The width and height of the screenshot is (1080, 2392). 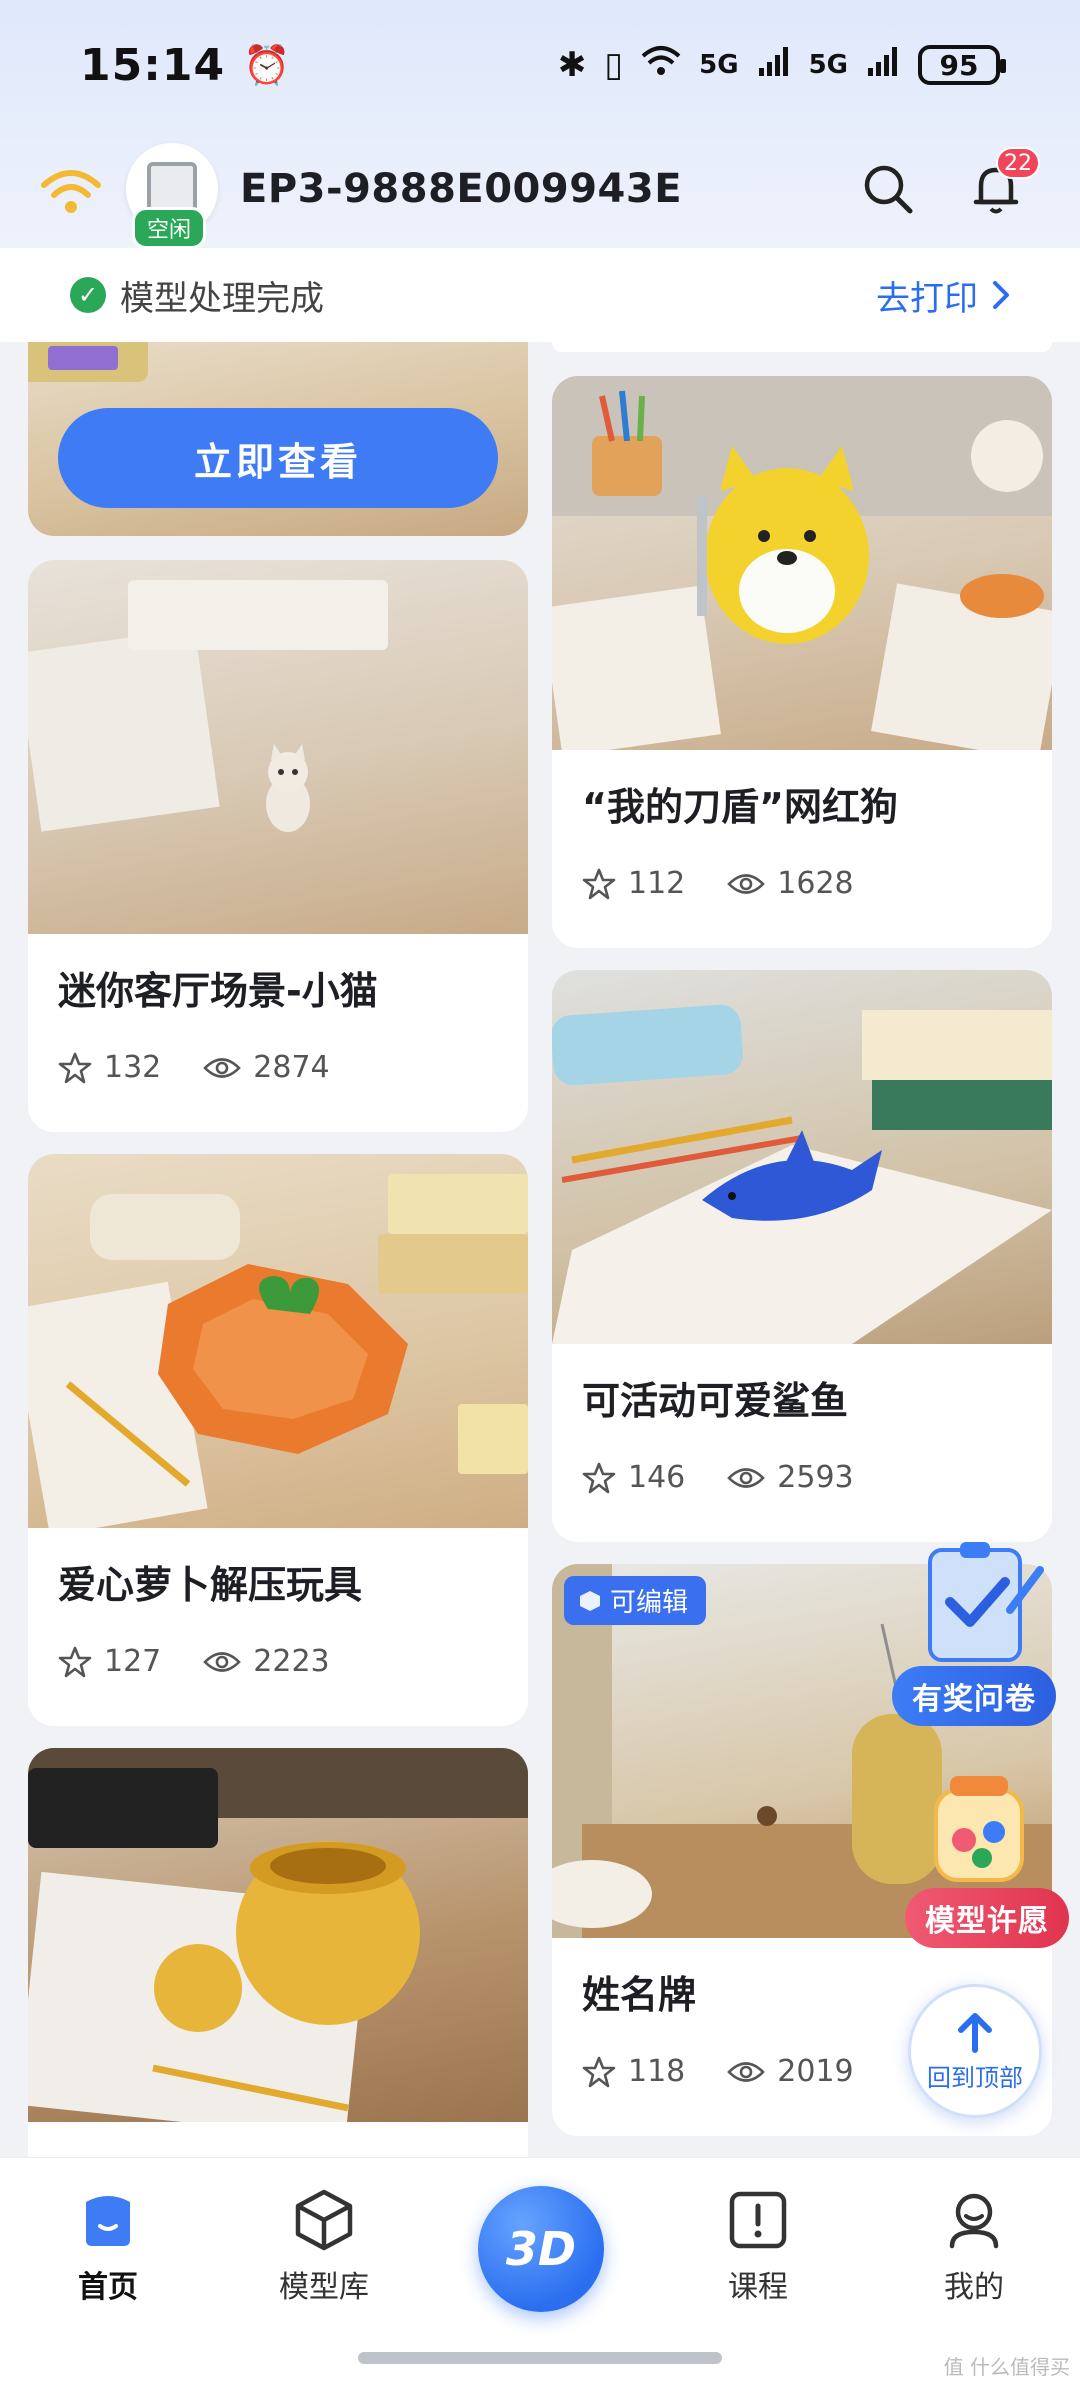 What do you see at coordinates (222, 298) in the screenshot?
I see `process-status-text: 模型处理完成` at bounding box center [222, 298].